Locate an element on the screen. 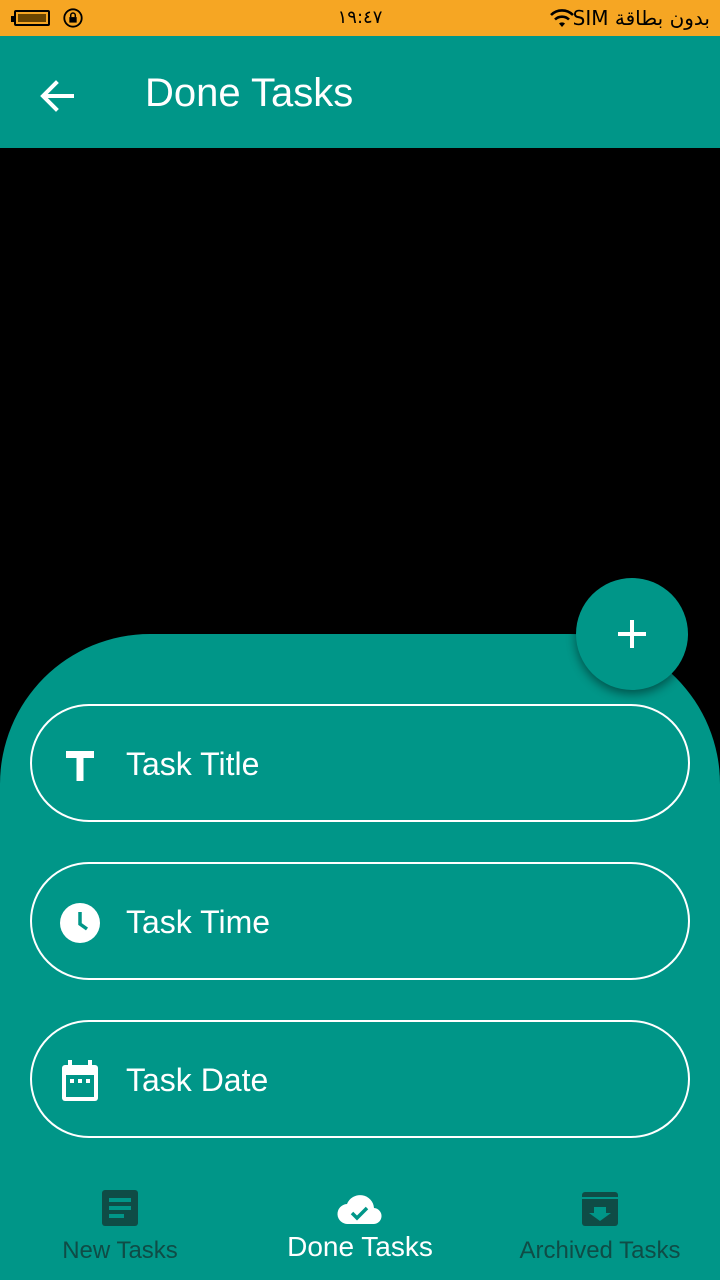 The image size is (720, 1280). back-button is located at coordinates (56, 96).